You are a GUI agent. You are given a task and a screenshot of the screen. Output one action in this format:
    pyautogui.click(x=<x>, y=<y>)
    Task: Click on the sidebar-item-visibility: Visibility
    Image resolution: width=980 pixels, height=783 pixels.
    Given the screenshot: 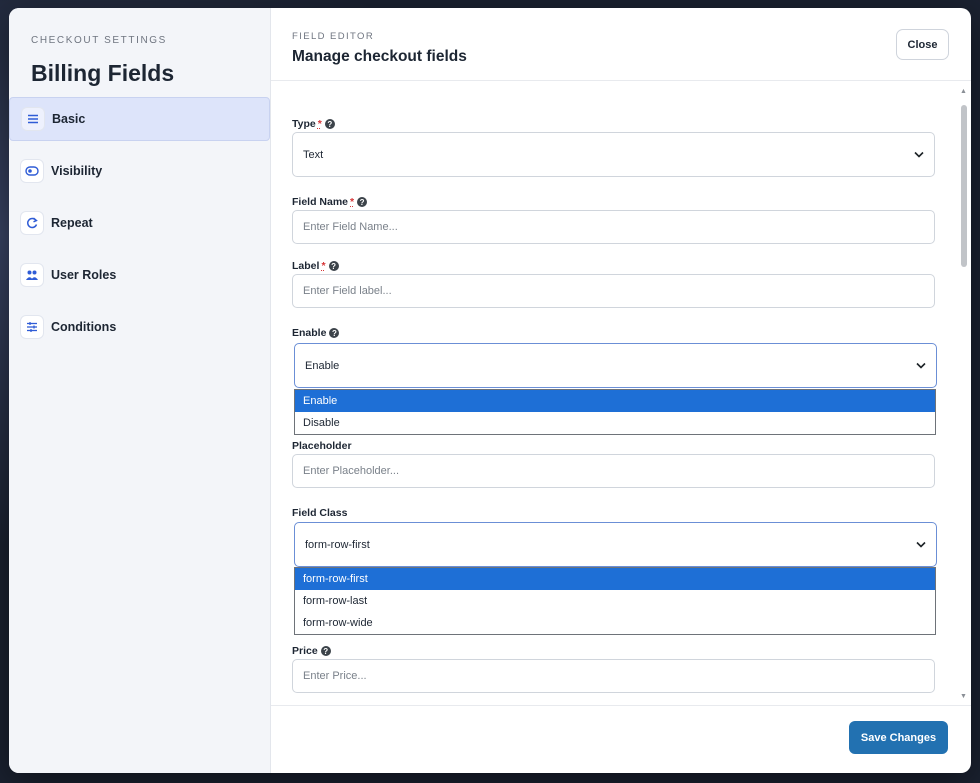 What is the action you would take?
    pyautogui.click(x=140, y=171)
    